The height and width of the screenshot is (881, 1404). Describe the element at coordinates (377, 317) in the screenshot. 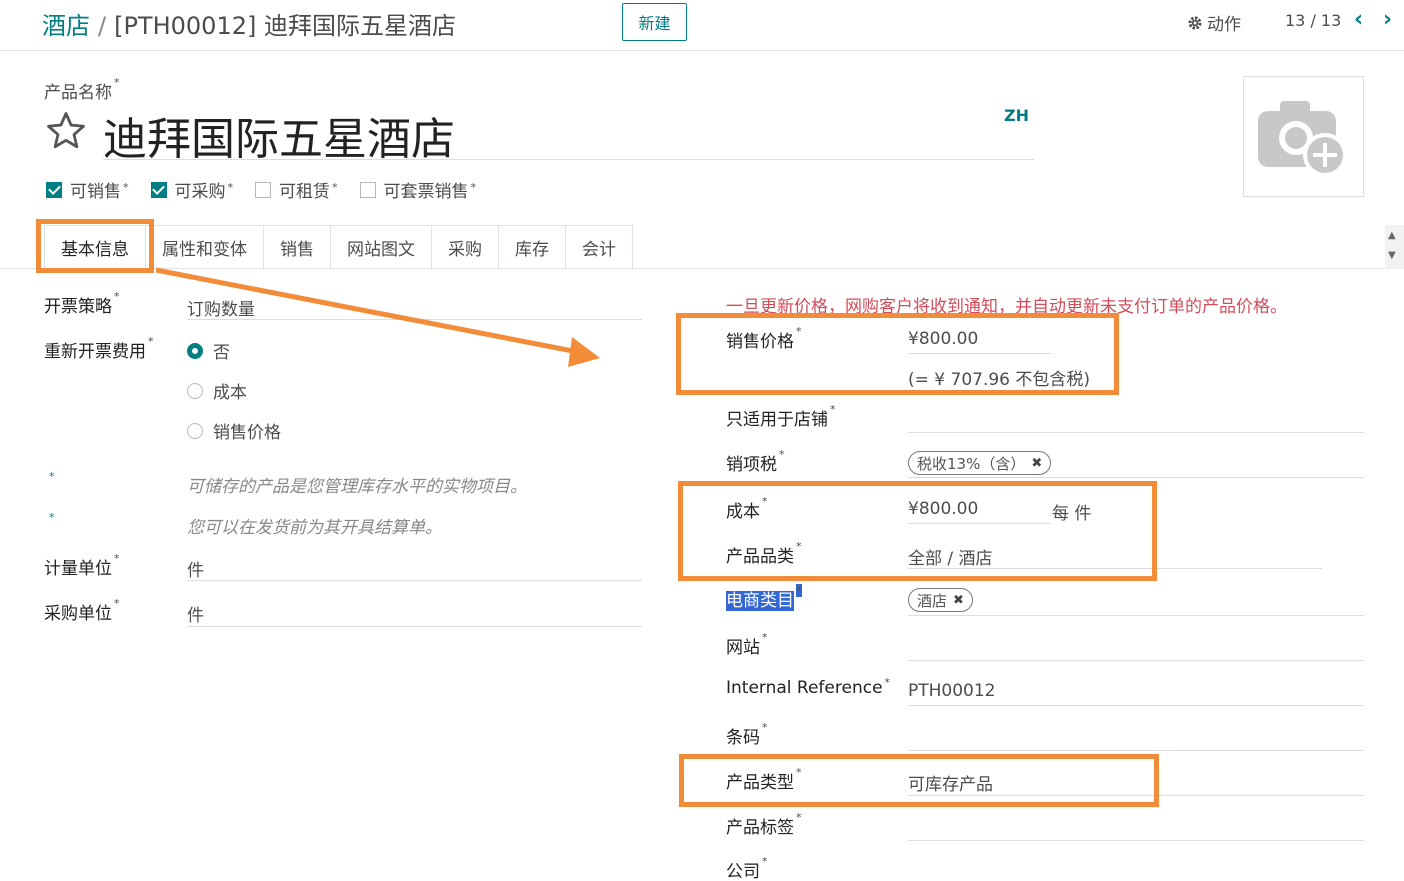

I see `annotation-arrow` at that location.